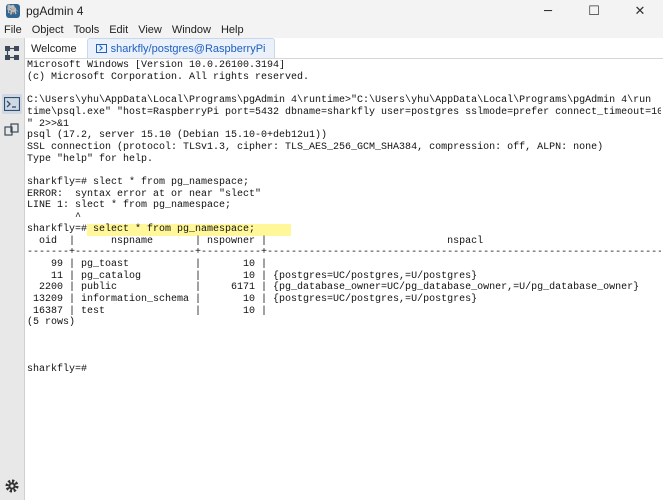 This screenshot has width=663, height=500. I want to click on tab-welcome-label: Welcome, so click(54, 48).